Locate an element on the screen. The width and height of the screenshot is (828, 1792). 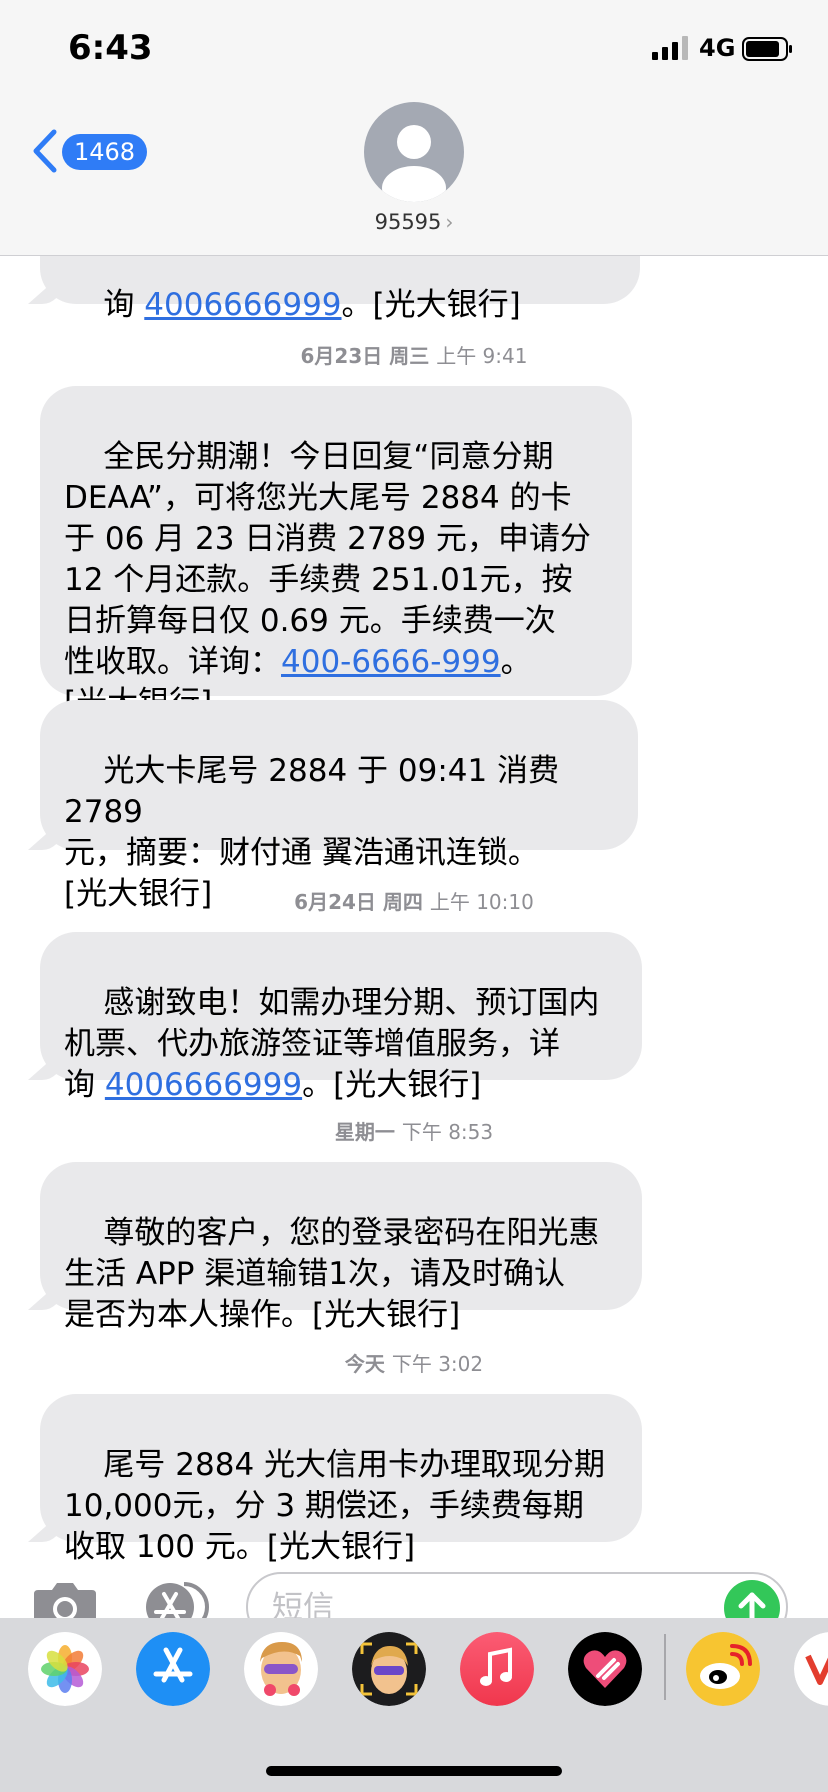
app-store-icon is located at coordinates (173, 1669).